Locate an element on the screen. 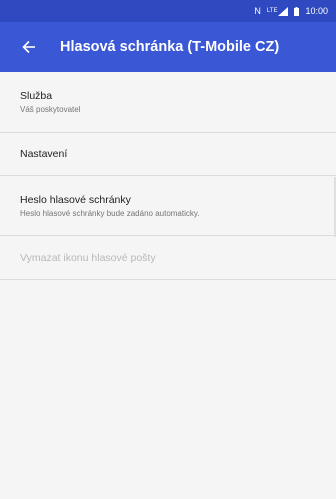 The height and width of the screenshot is (499, 336). setting-setup: Nastavení is located at coordinates (168, 154).